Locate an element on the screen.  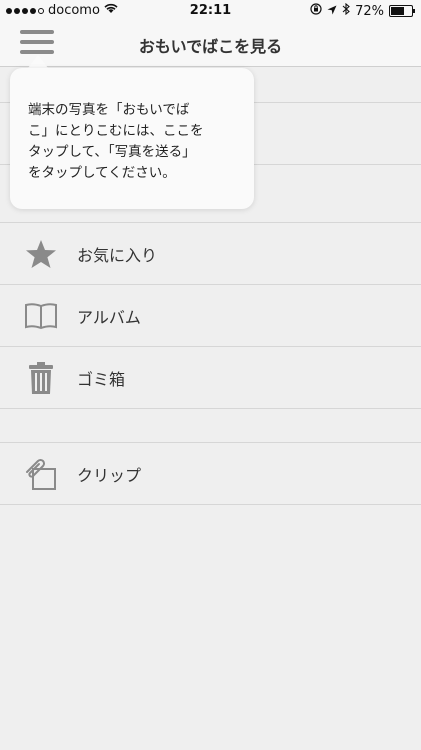
book-icon is located at coordinates (41, 316).